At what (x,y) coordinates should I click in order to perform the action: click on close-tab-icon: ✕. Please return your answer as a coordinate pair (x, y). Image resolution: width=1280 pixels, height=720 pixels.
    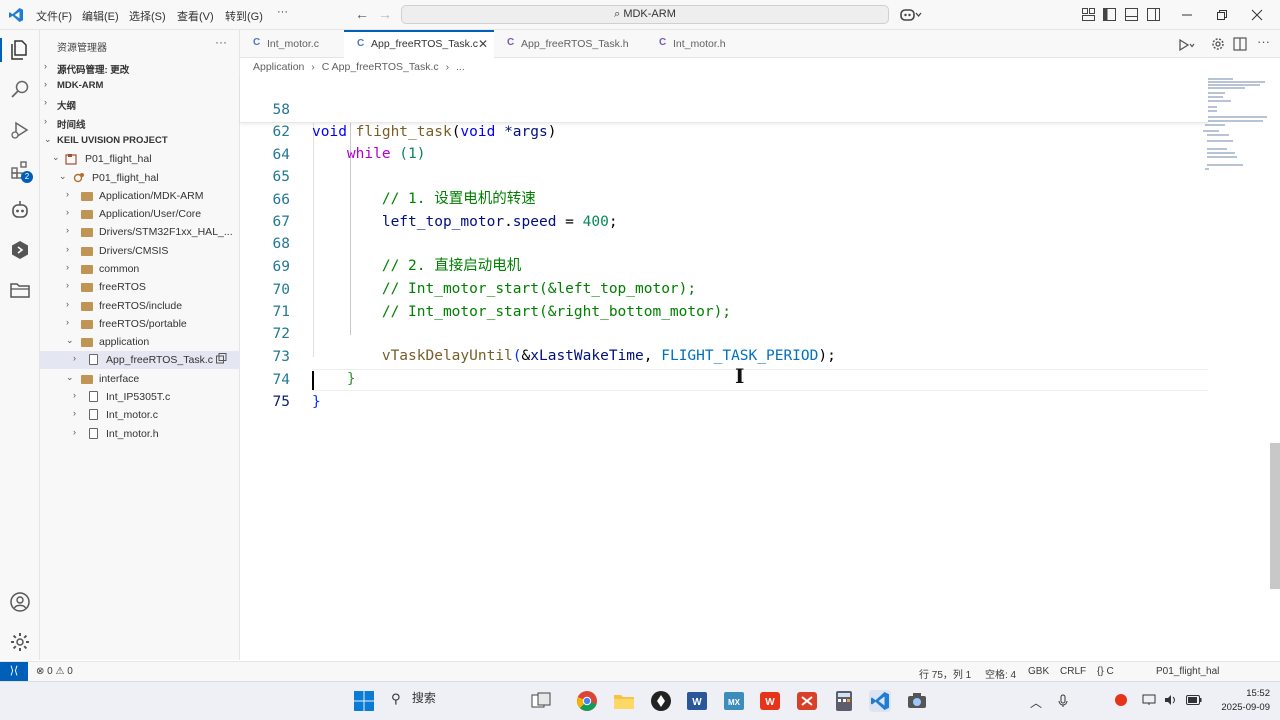
    Looking at the image, I should click on (483, 44).